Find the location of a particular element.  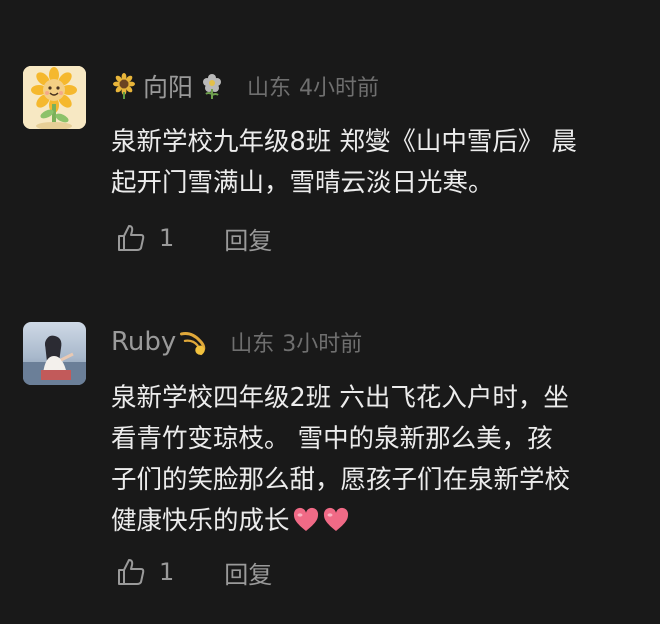

flower-icon is located at coordinates (212, 86).